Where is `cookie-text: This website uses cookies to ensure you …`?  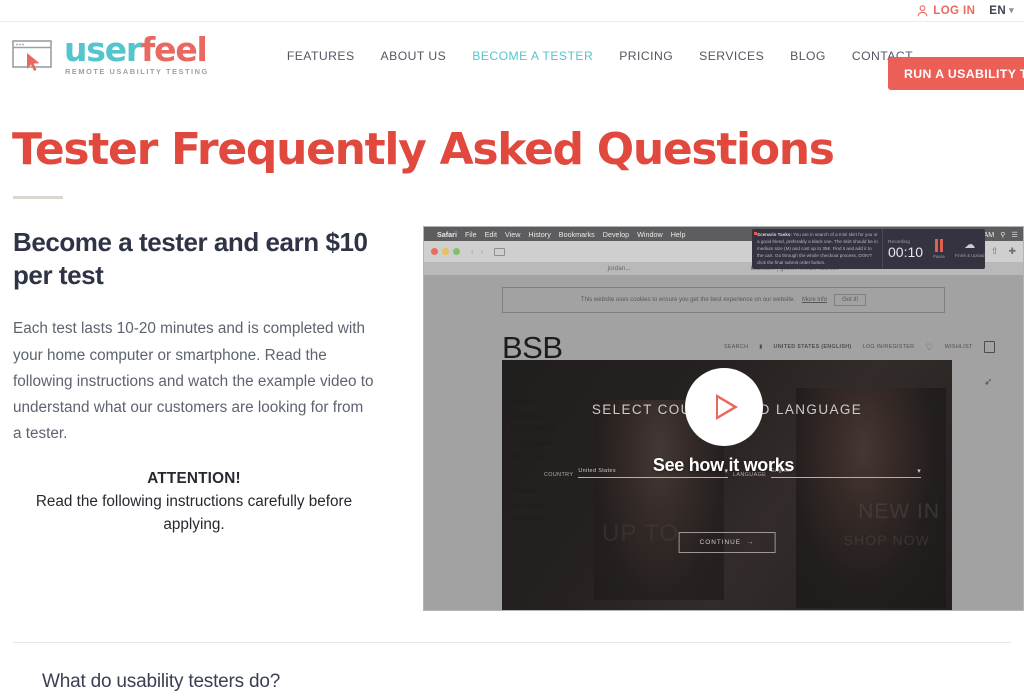 cookie-text: This website uses cookies to ensure you … is located at coordinates (688, 300).